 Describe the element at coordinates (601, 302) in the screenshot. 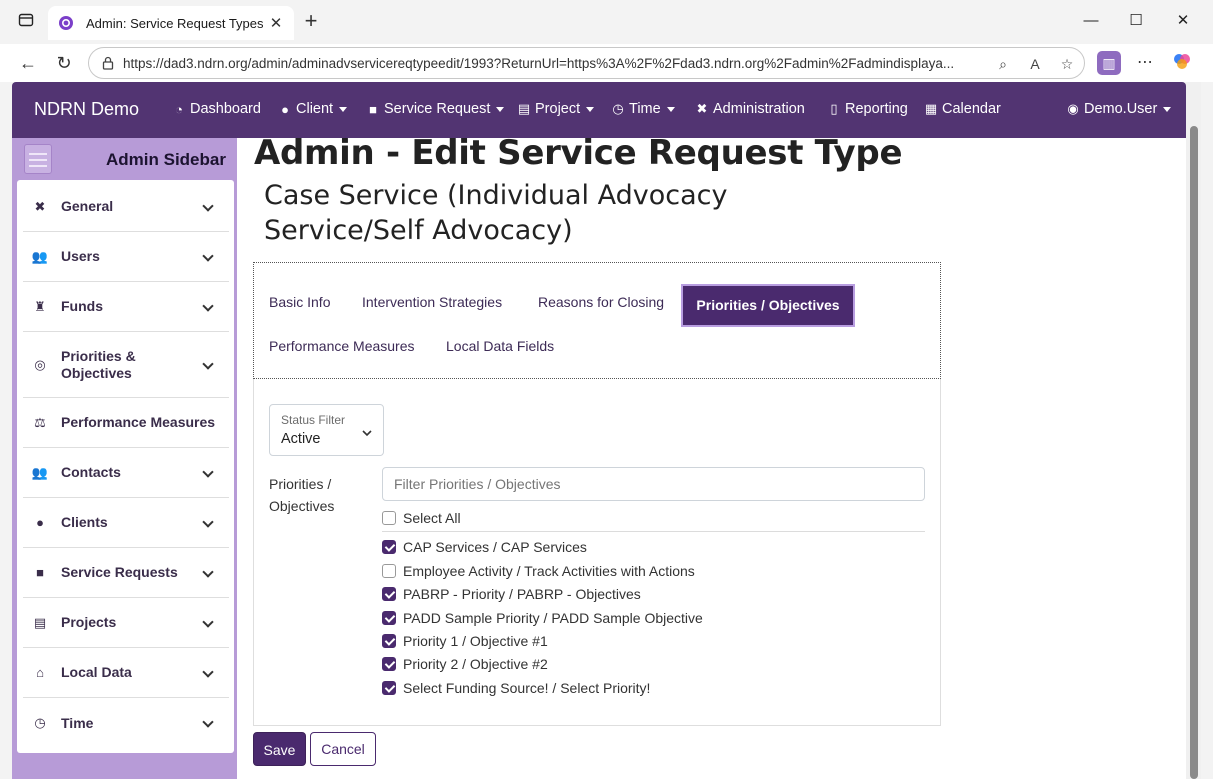

I see `tab-reasons-for-closing: Reasons for Closing` at that location.